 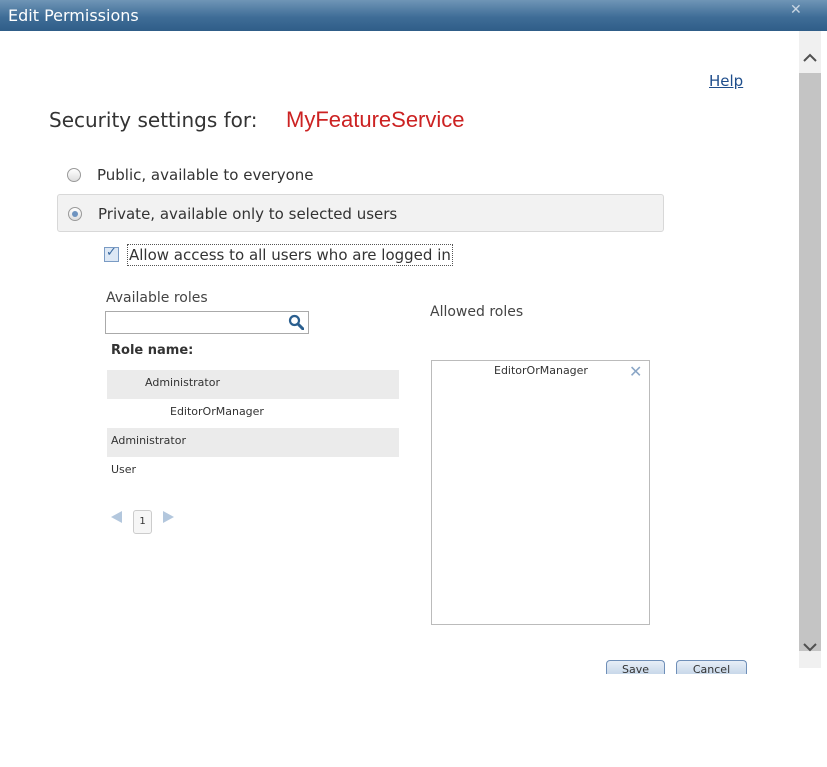 What do you see at coordinates (75, 214) in the screenshot?
I see `private-radio` at bounding box center [75, 214].